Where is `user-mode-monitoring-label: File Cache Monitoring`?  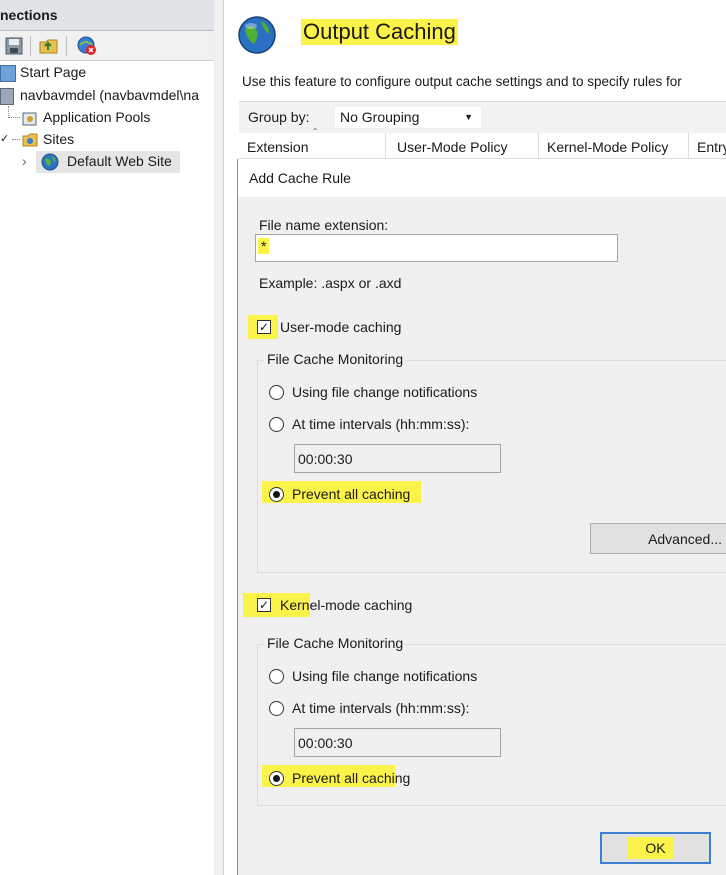
user-mode-monitoring-label: File Cache Monitoring is located at coordinates (335, 359).